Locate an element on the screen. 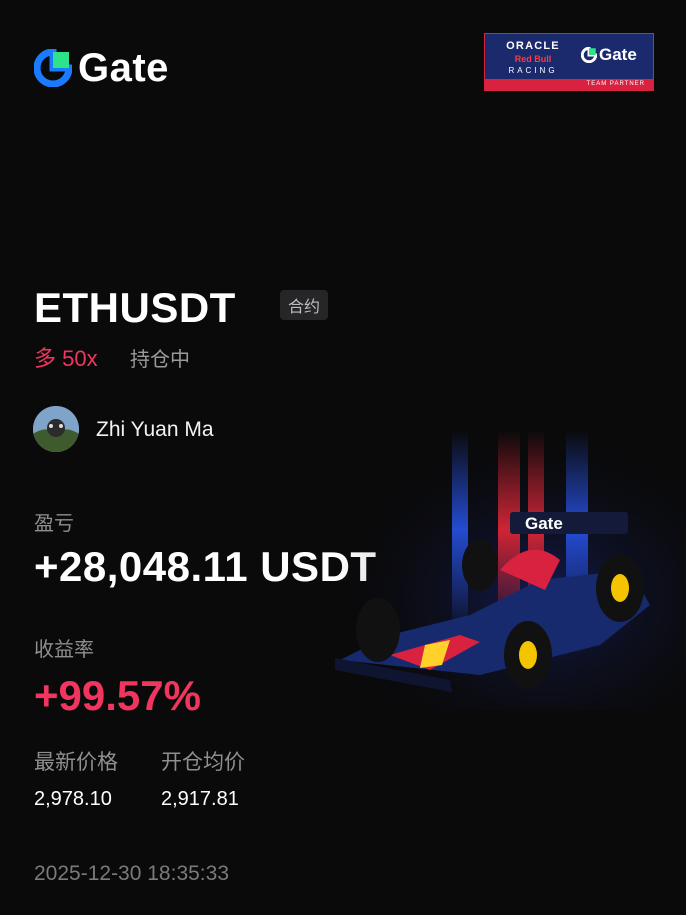  partner-gate-logo: Gate is located at coordinates (609, 55).